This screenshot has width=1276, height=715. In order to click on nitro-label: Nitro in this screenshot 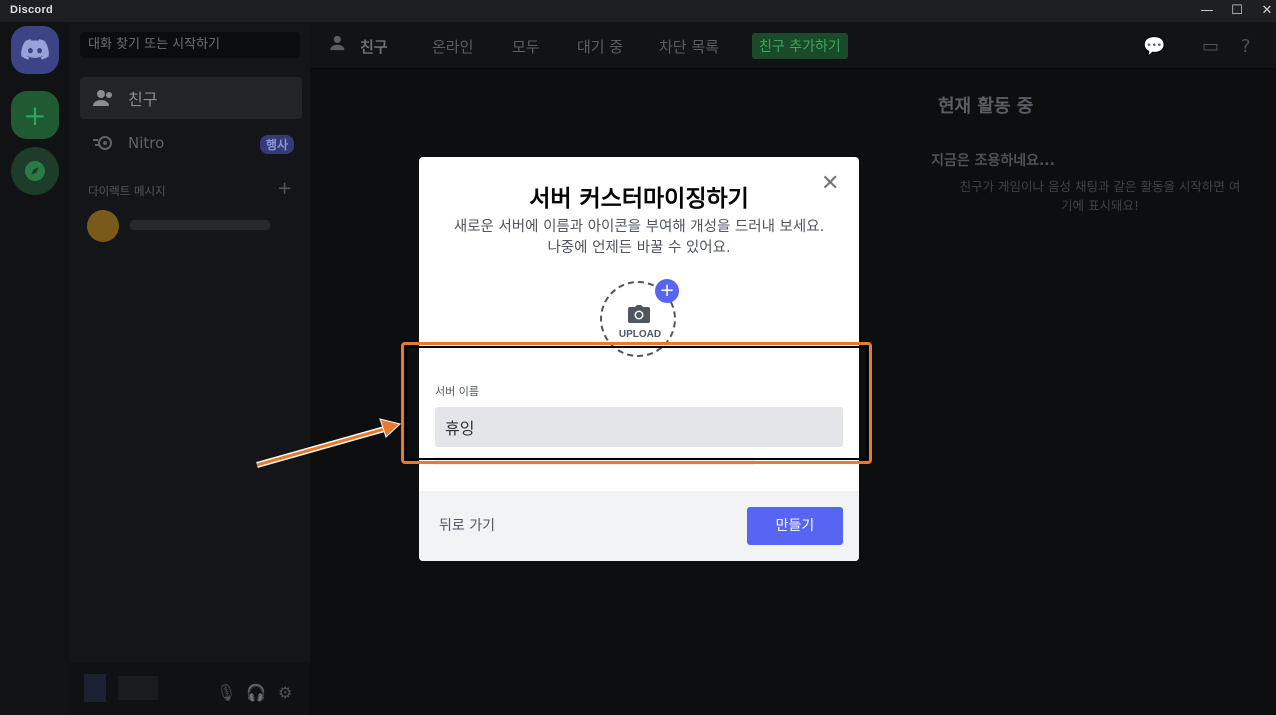, I will do `click(146, 143)`.